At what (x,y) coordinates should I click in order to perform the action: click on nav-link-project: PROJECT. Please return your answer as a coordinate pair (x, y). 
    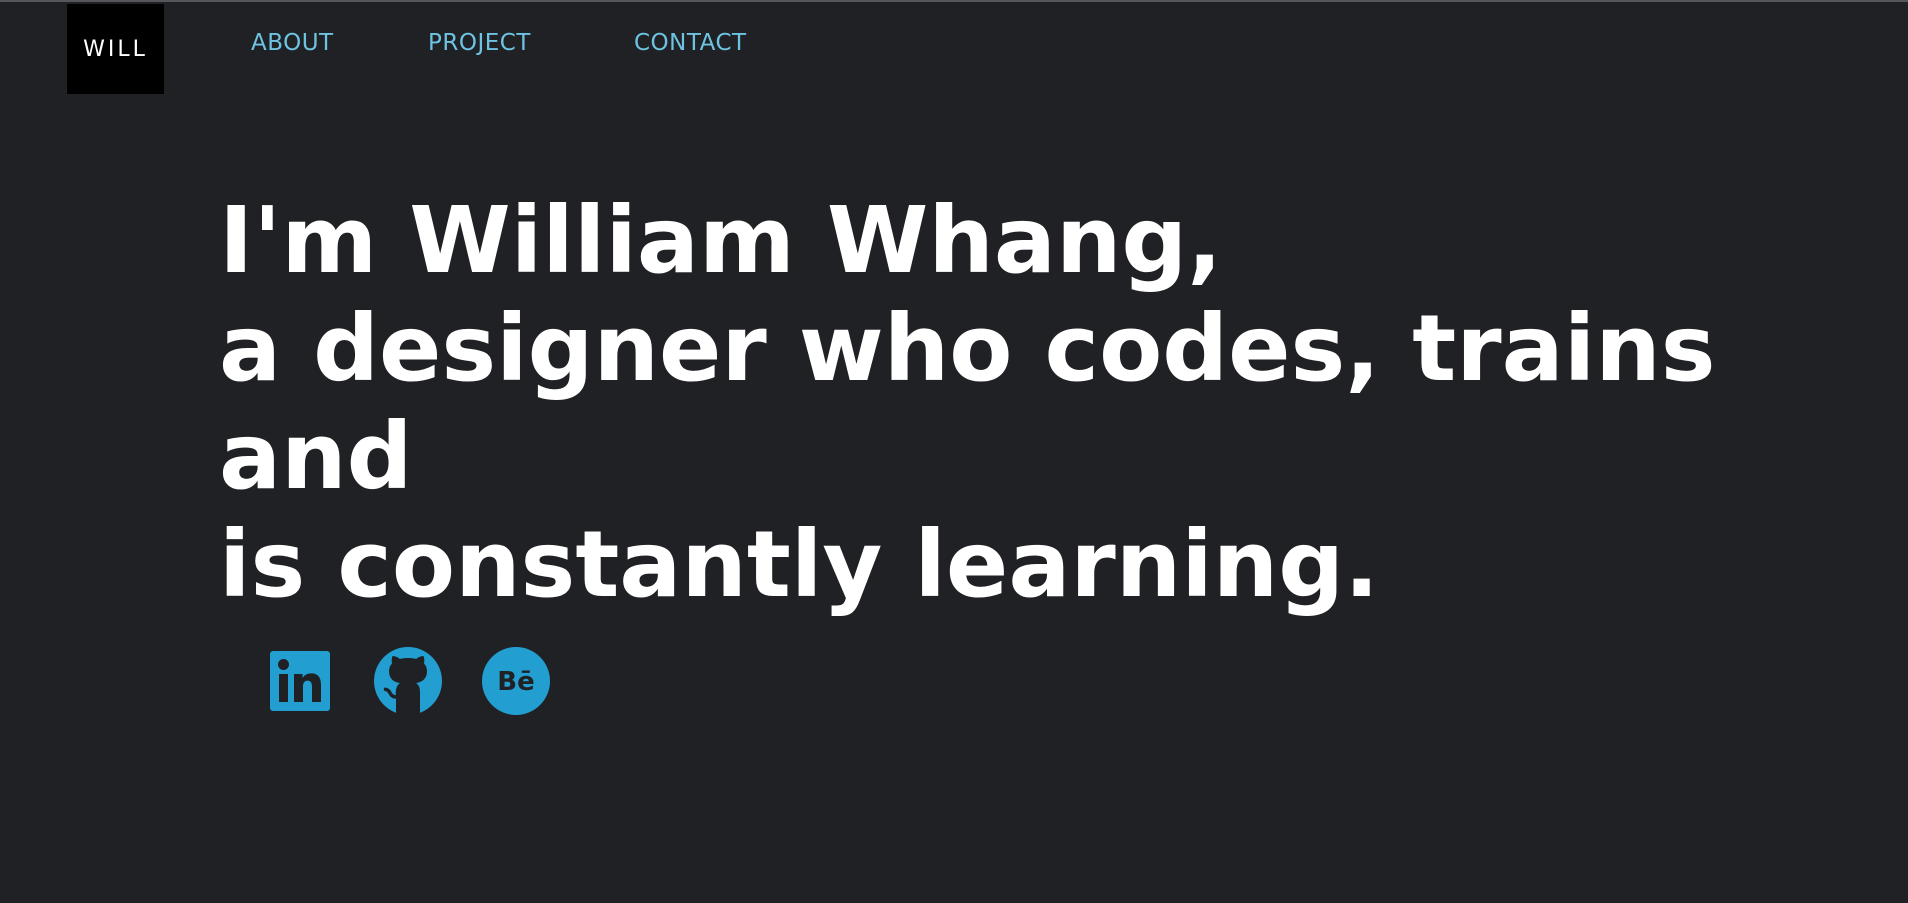
    Looking at the image, I should click on (531, 43).